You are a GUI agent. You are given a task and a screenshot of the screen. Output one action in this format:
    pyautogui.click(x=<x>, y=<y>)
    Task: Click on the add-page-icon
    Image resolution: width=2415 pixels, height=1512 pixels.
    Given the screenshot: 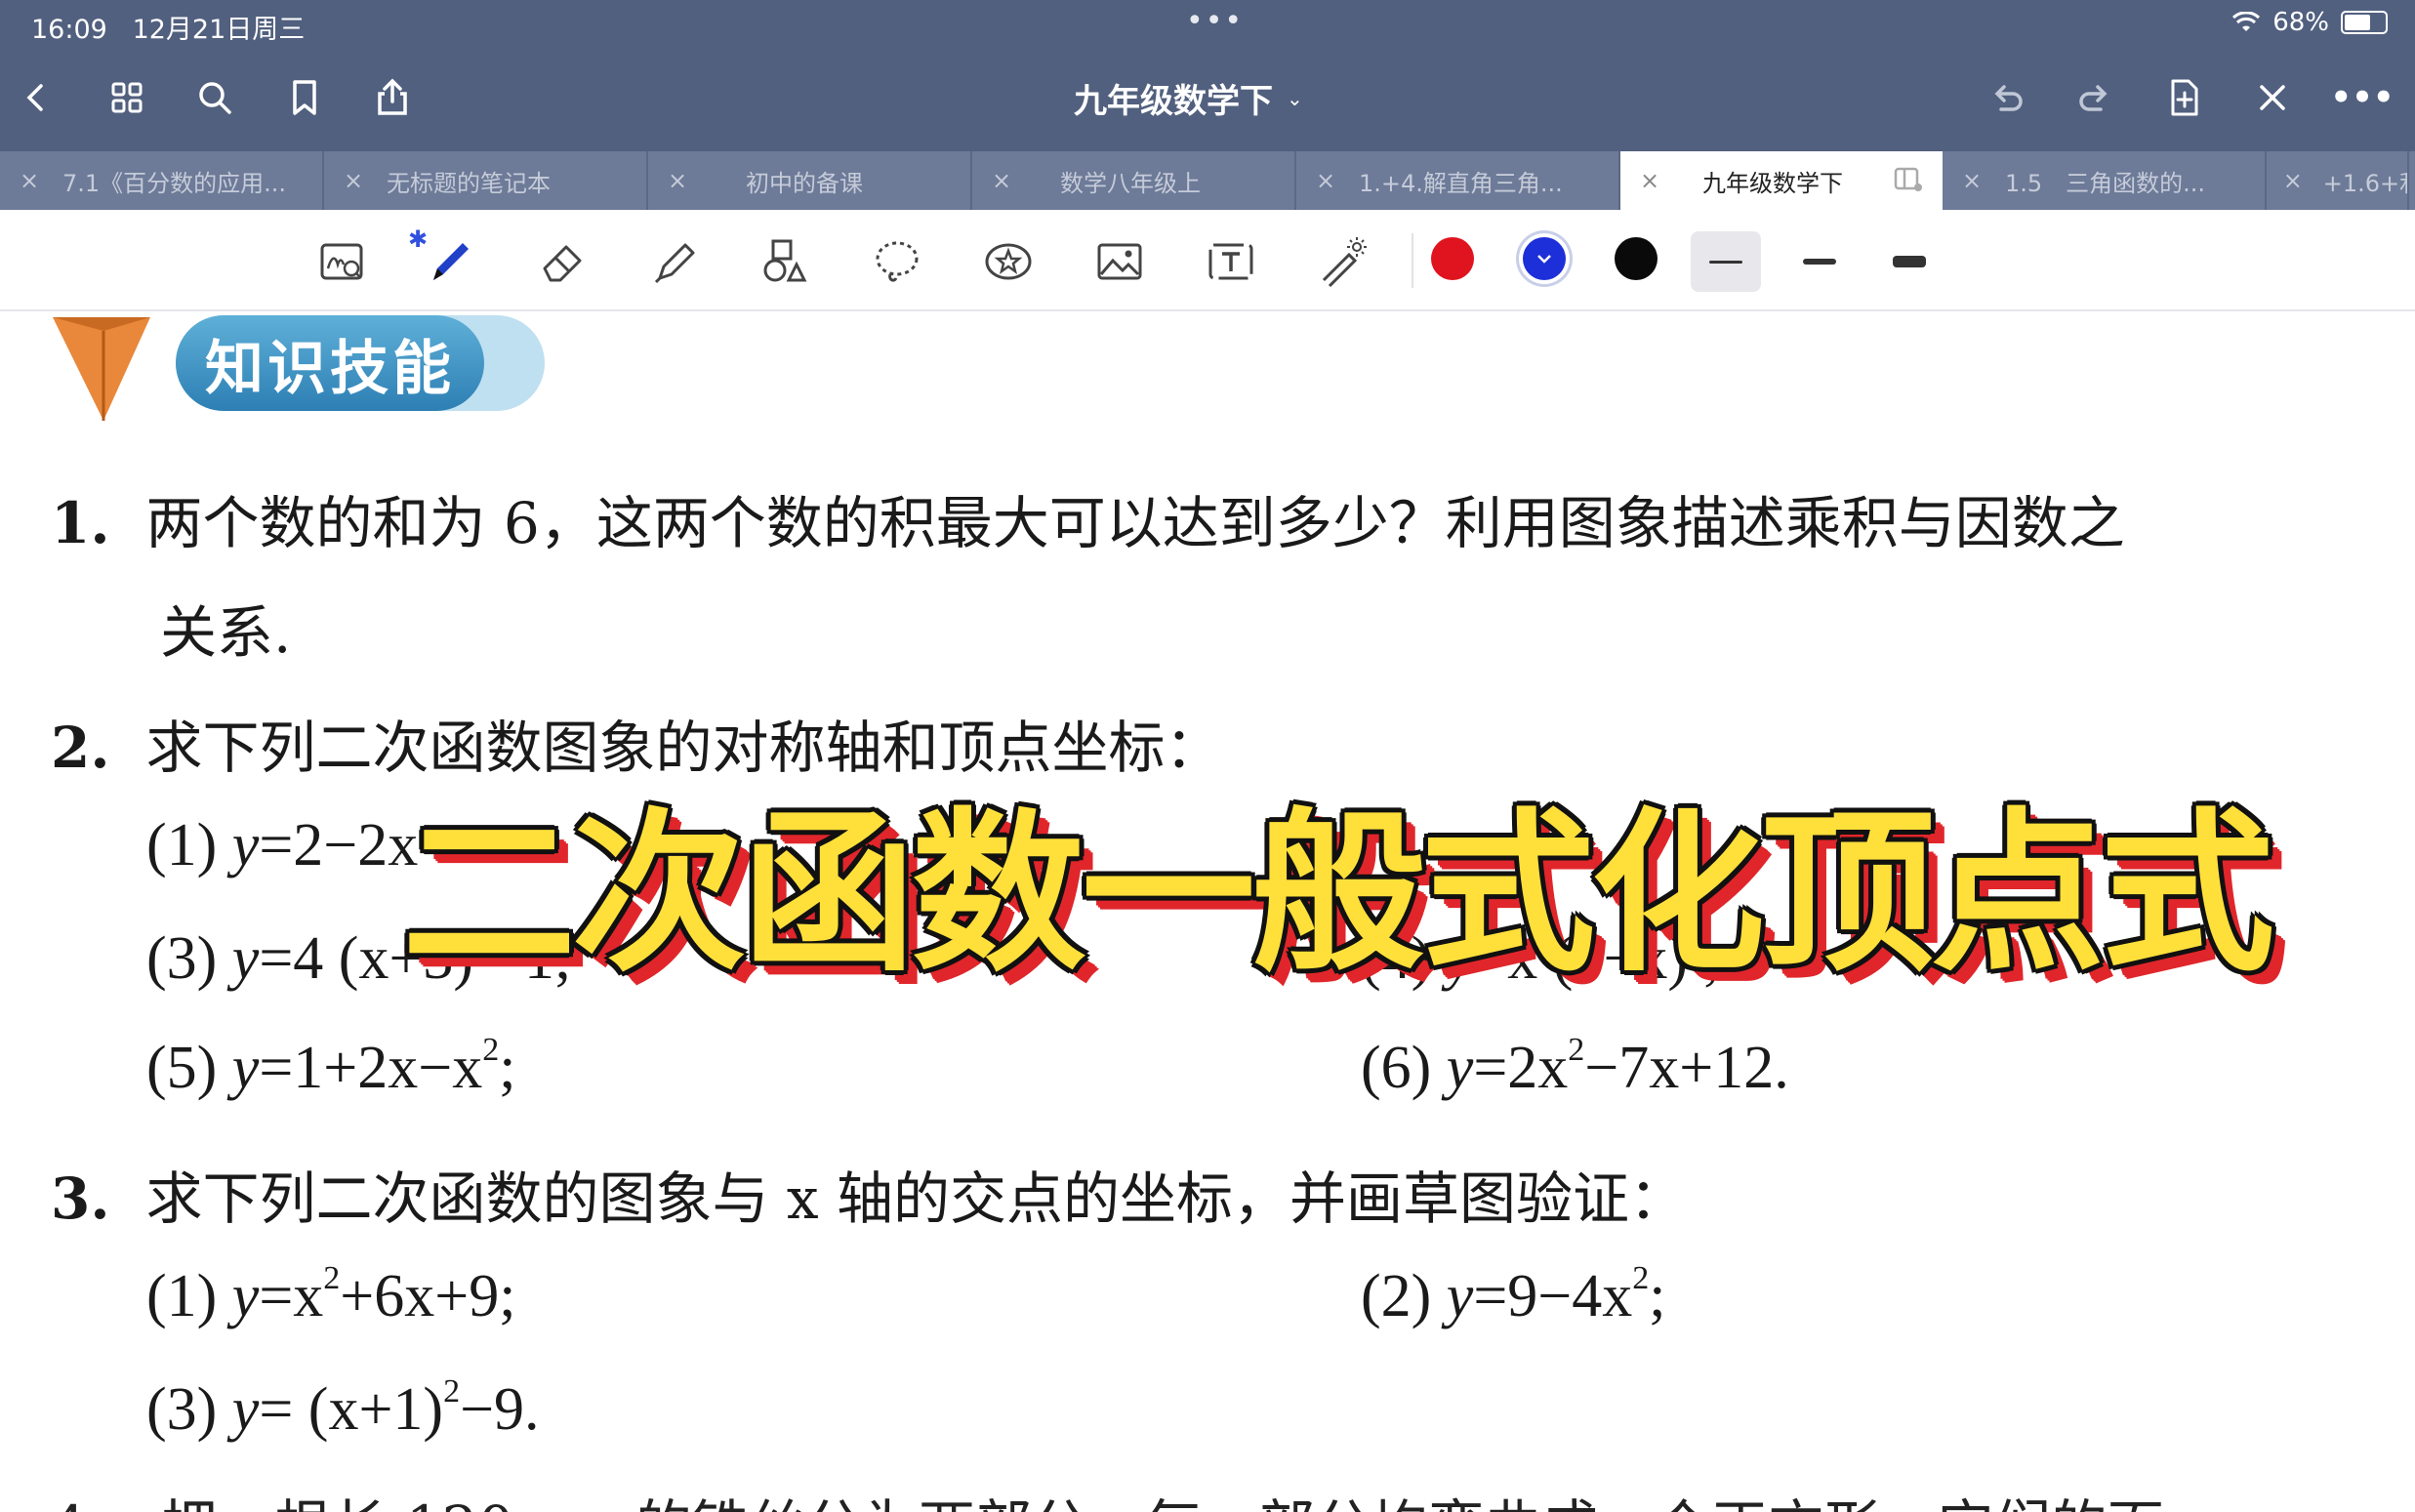 What is the action you would take?
    pyautogui.click(x=2184, y=98)
    